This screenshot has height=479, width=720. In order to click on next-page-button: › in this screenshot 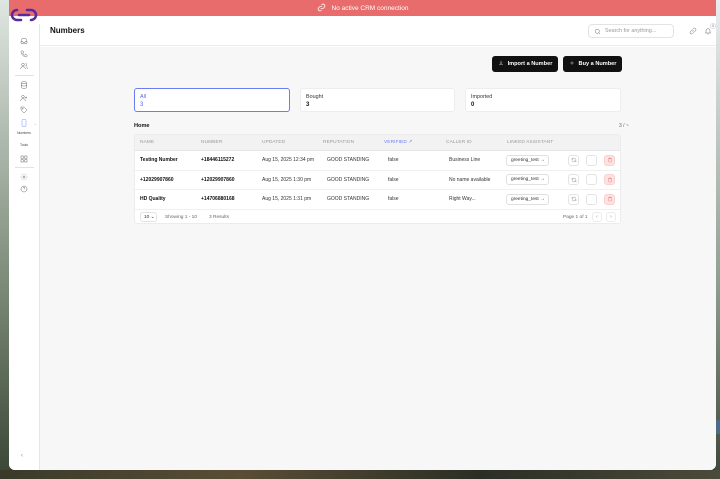, I will do `click(611, 217)`.